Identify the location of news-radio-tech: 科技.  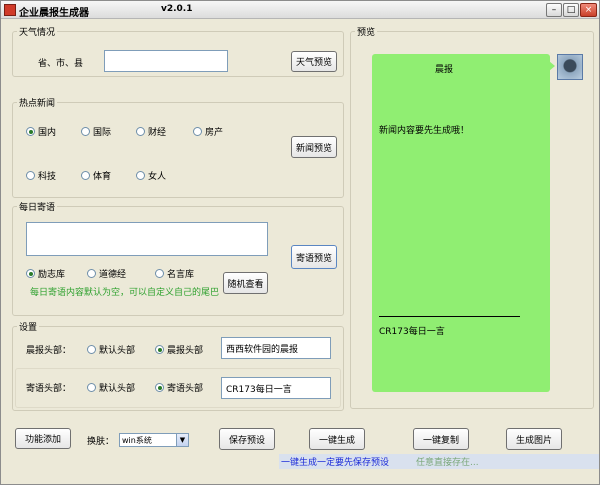
(41, 175).